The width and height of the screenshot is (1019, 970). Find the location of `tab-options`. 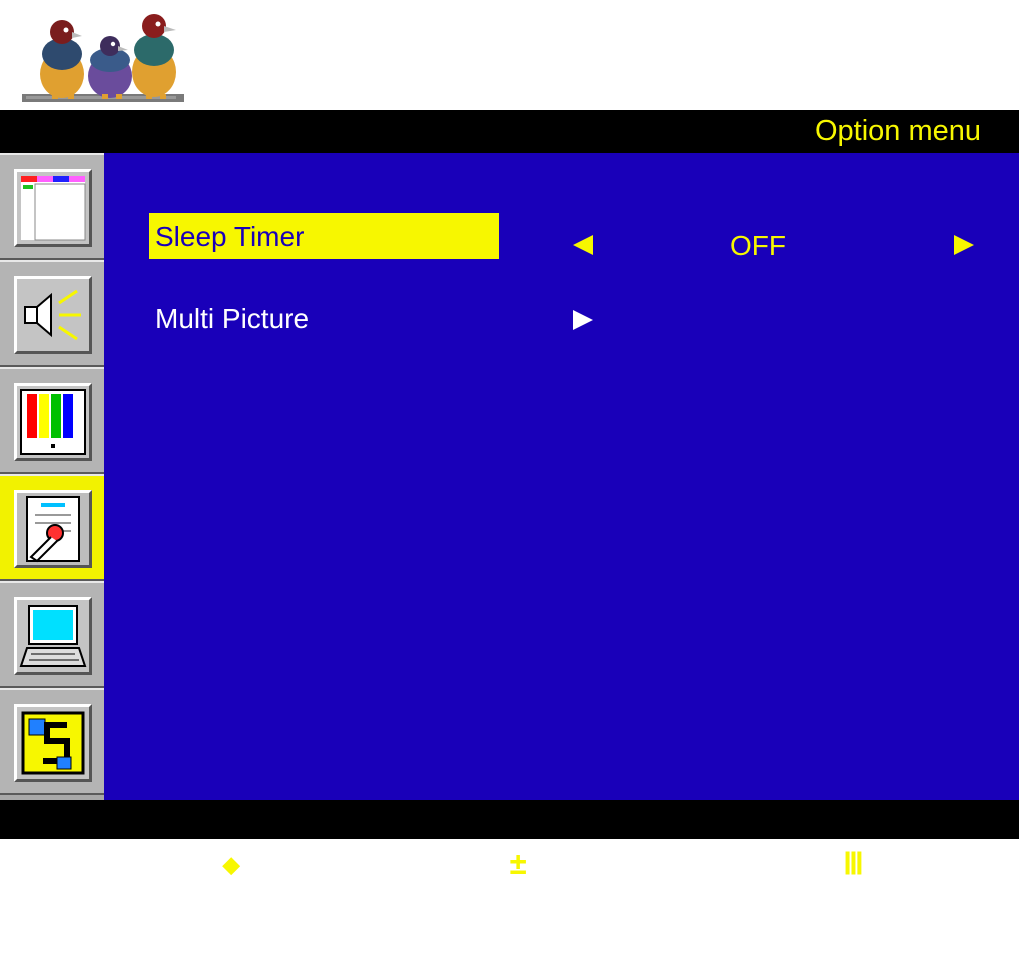

tab-options is located at coordinates (52, 527).